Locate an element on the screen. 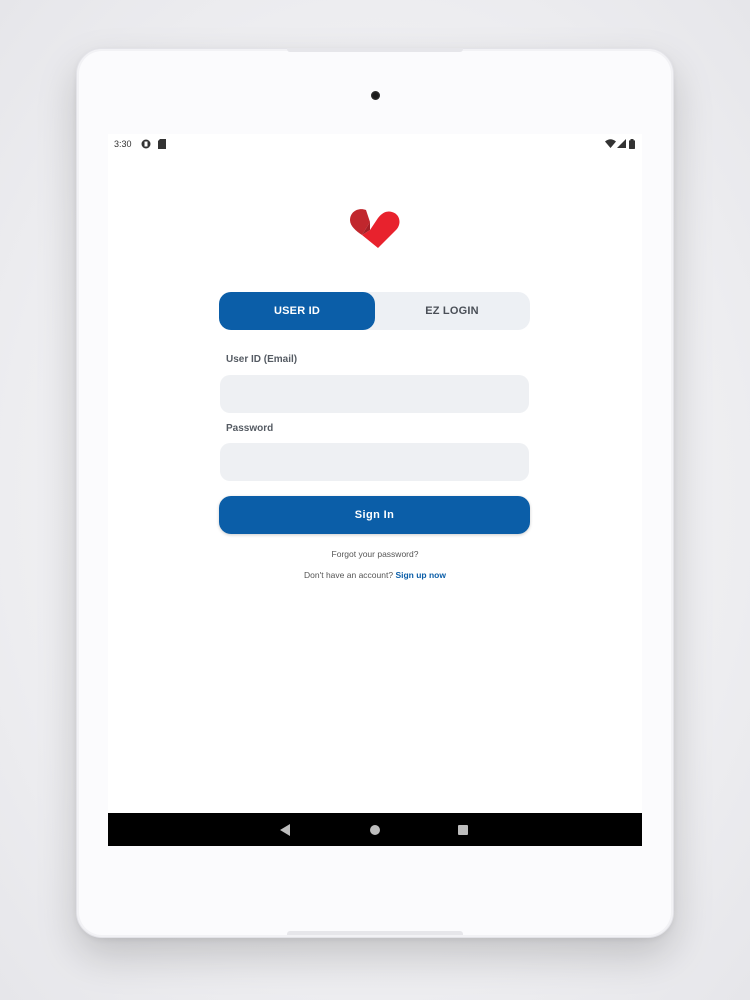  status-bar: 3:30 is located at coordinates (375, 144).